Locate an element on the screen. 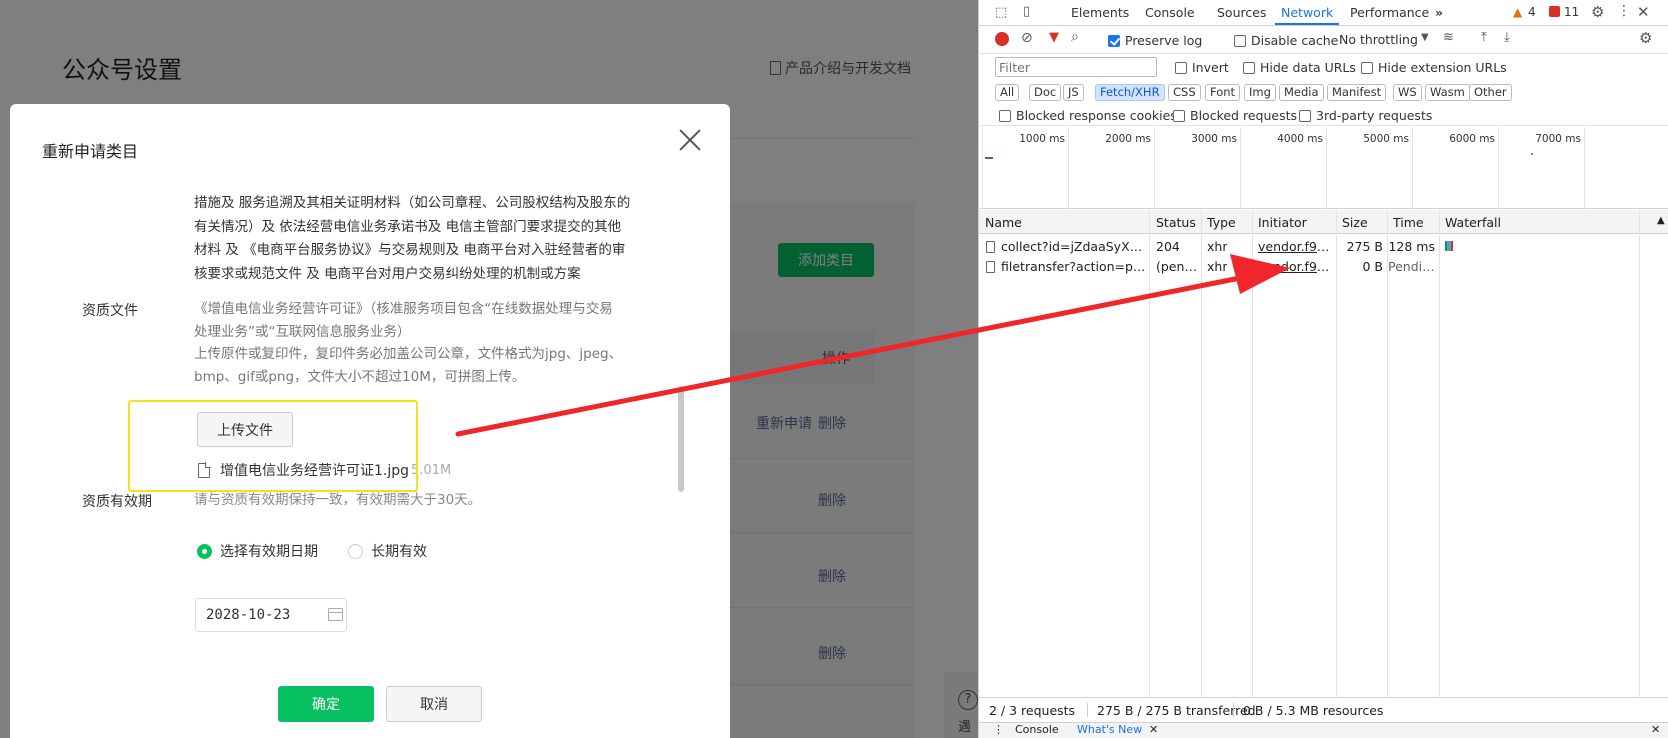 The image size is (1668, 738). settings-gear-icon: ⚙ is located at coordinates (1597, 12).